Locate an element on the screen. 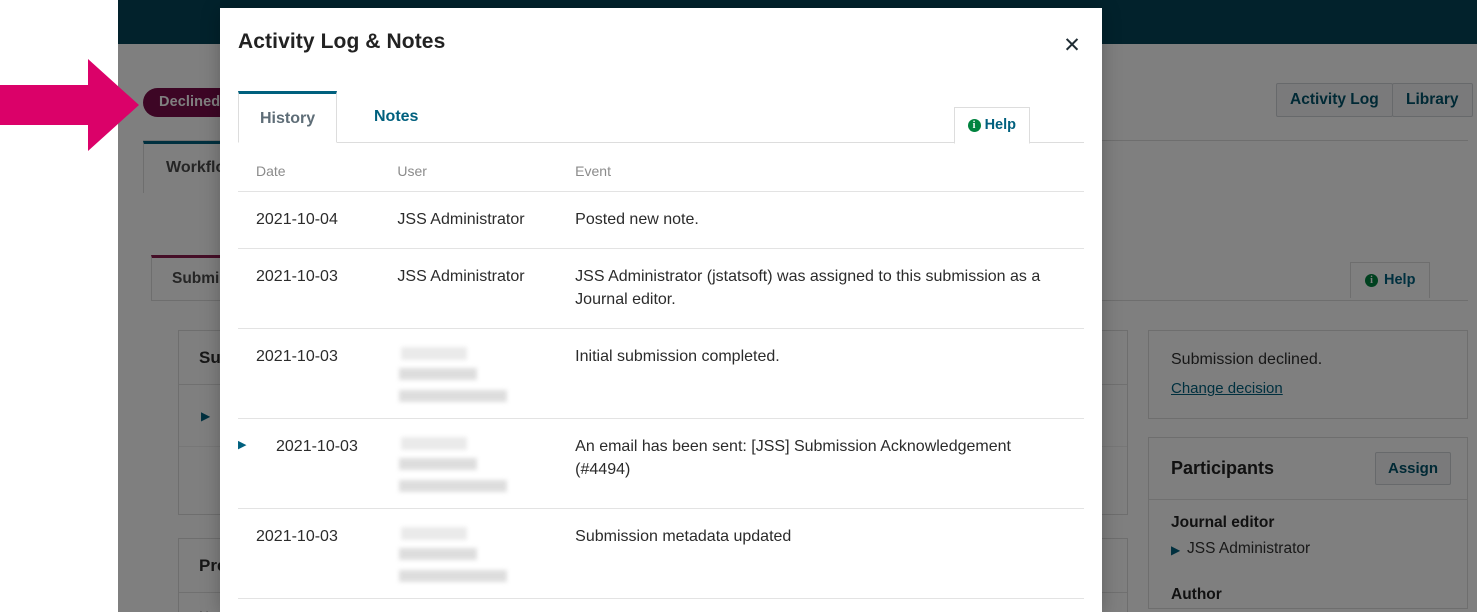 The width and height of the screenshot is (1477, 612). cell-event: Initial submission completed. is located at coordinates (829, 373).